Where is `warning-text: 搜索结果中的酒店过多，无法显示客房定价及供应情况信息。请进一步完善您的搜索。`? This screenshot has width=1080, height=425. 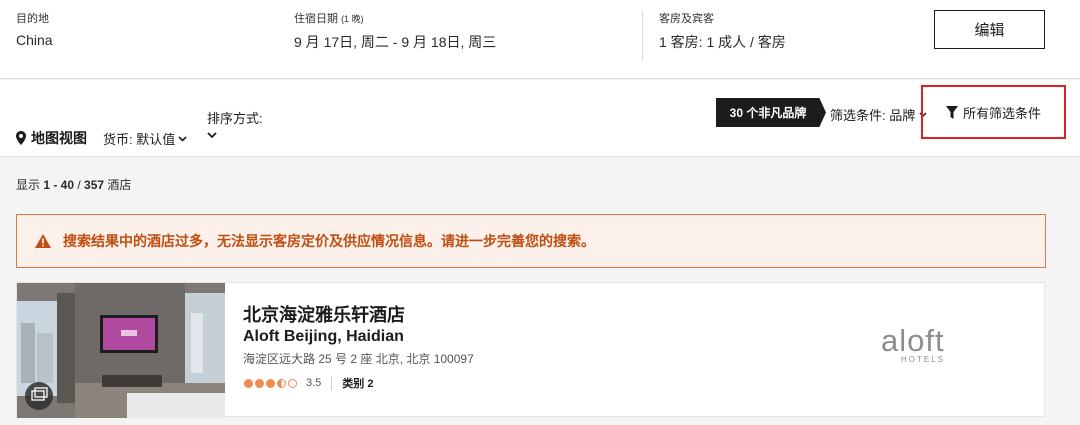
warning-text: 搜索结果中的酒店过多，无法显示客房定价及供应情况信息。请进一步完善您的搜索。 is located at coordinates (329, 241).